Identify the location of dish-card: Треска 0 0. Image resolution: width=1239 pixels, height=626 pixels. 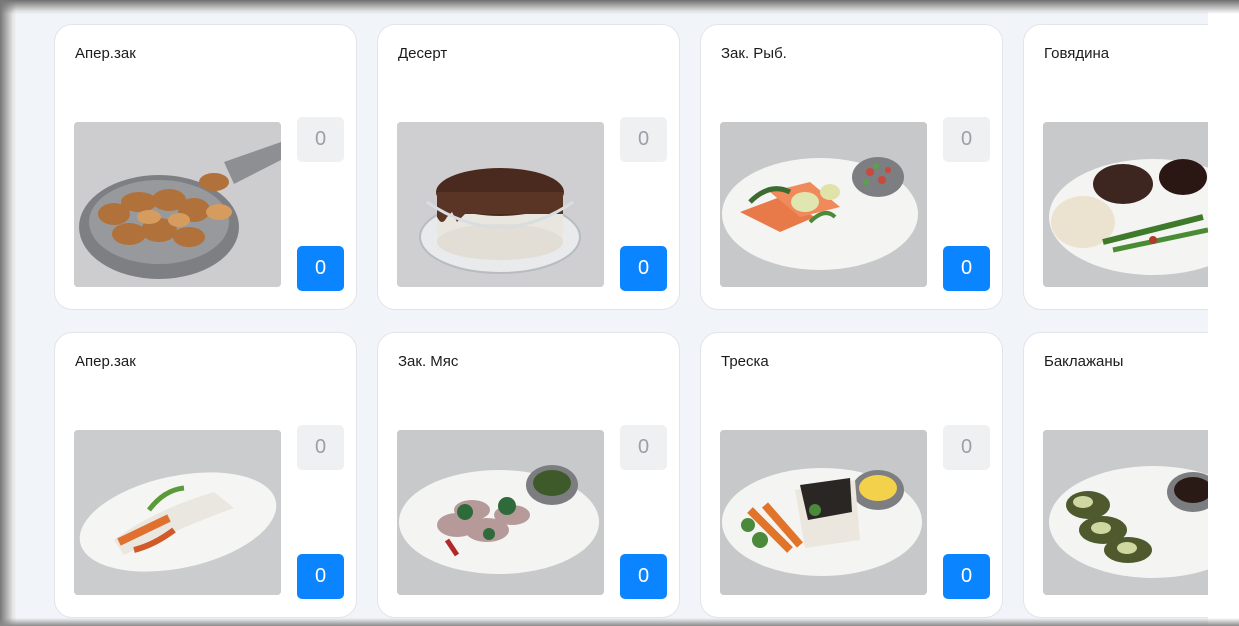
(851, 475).